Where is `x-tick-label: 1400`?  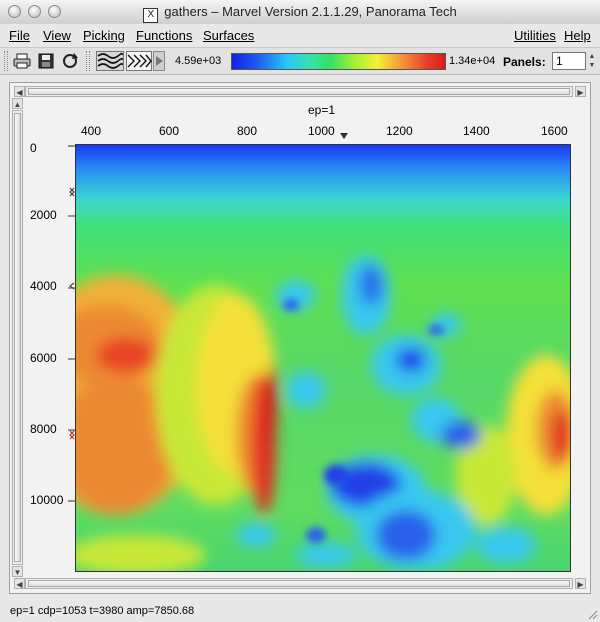
x-tick-label: 1400 is located at coordinates (476, 131).